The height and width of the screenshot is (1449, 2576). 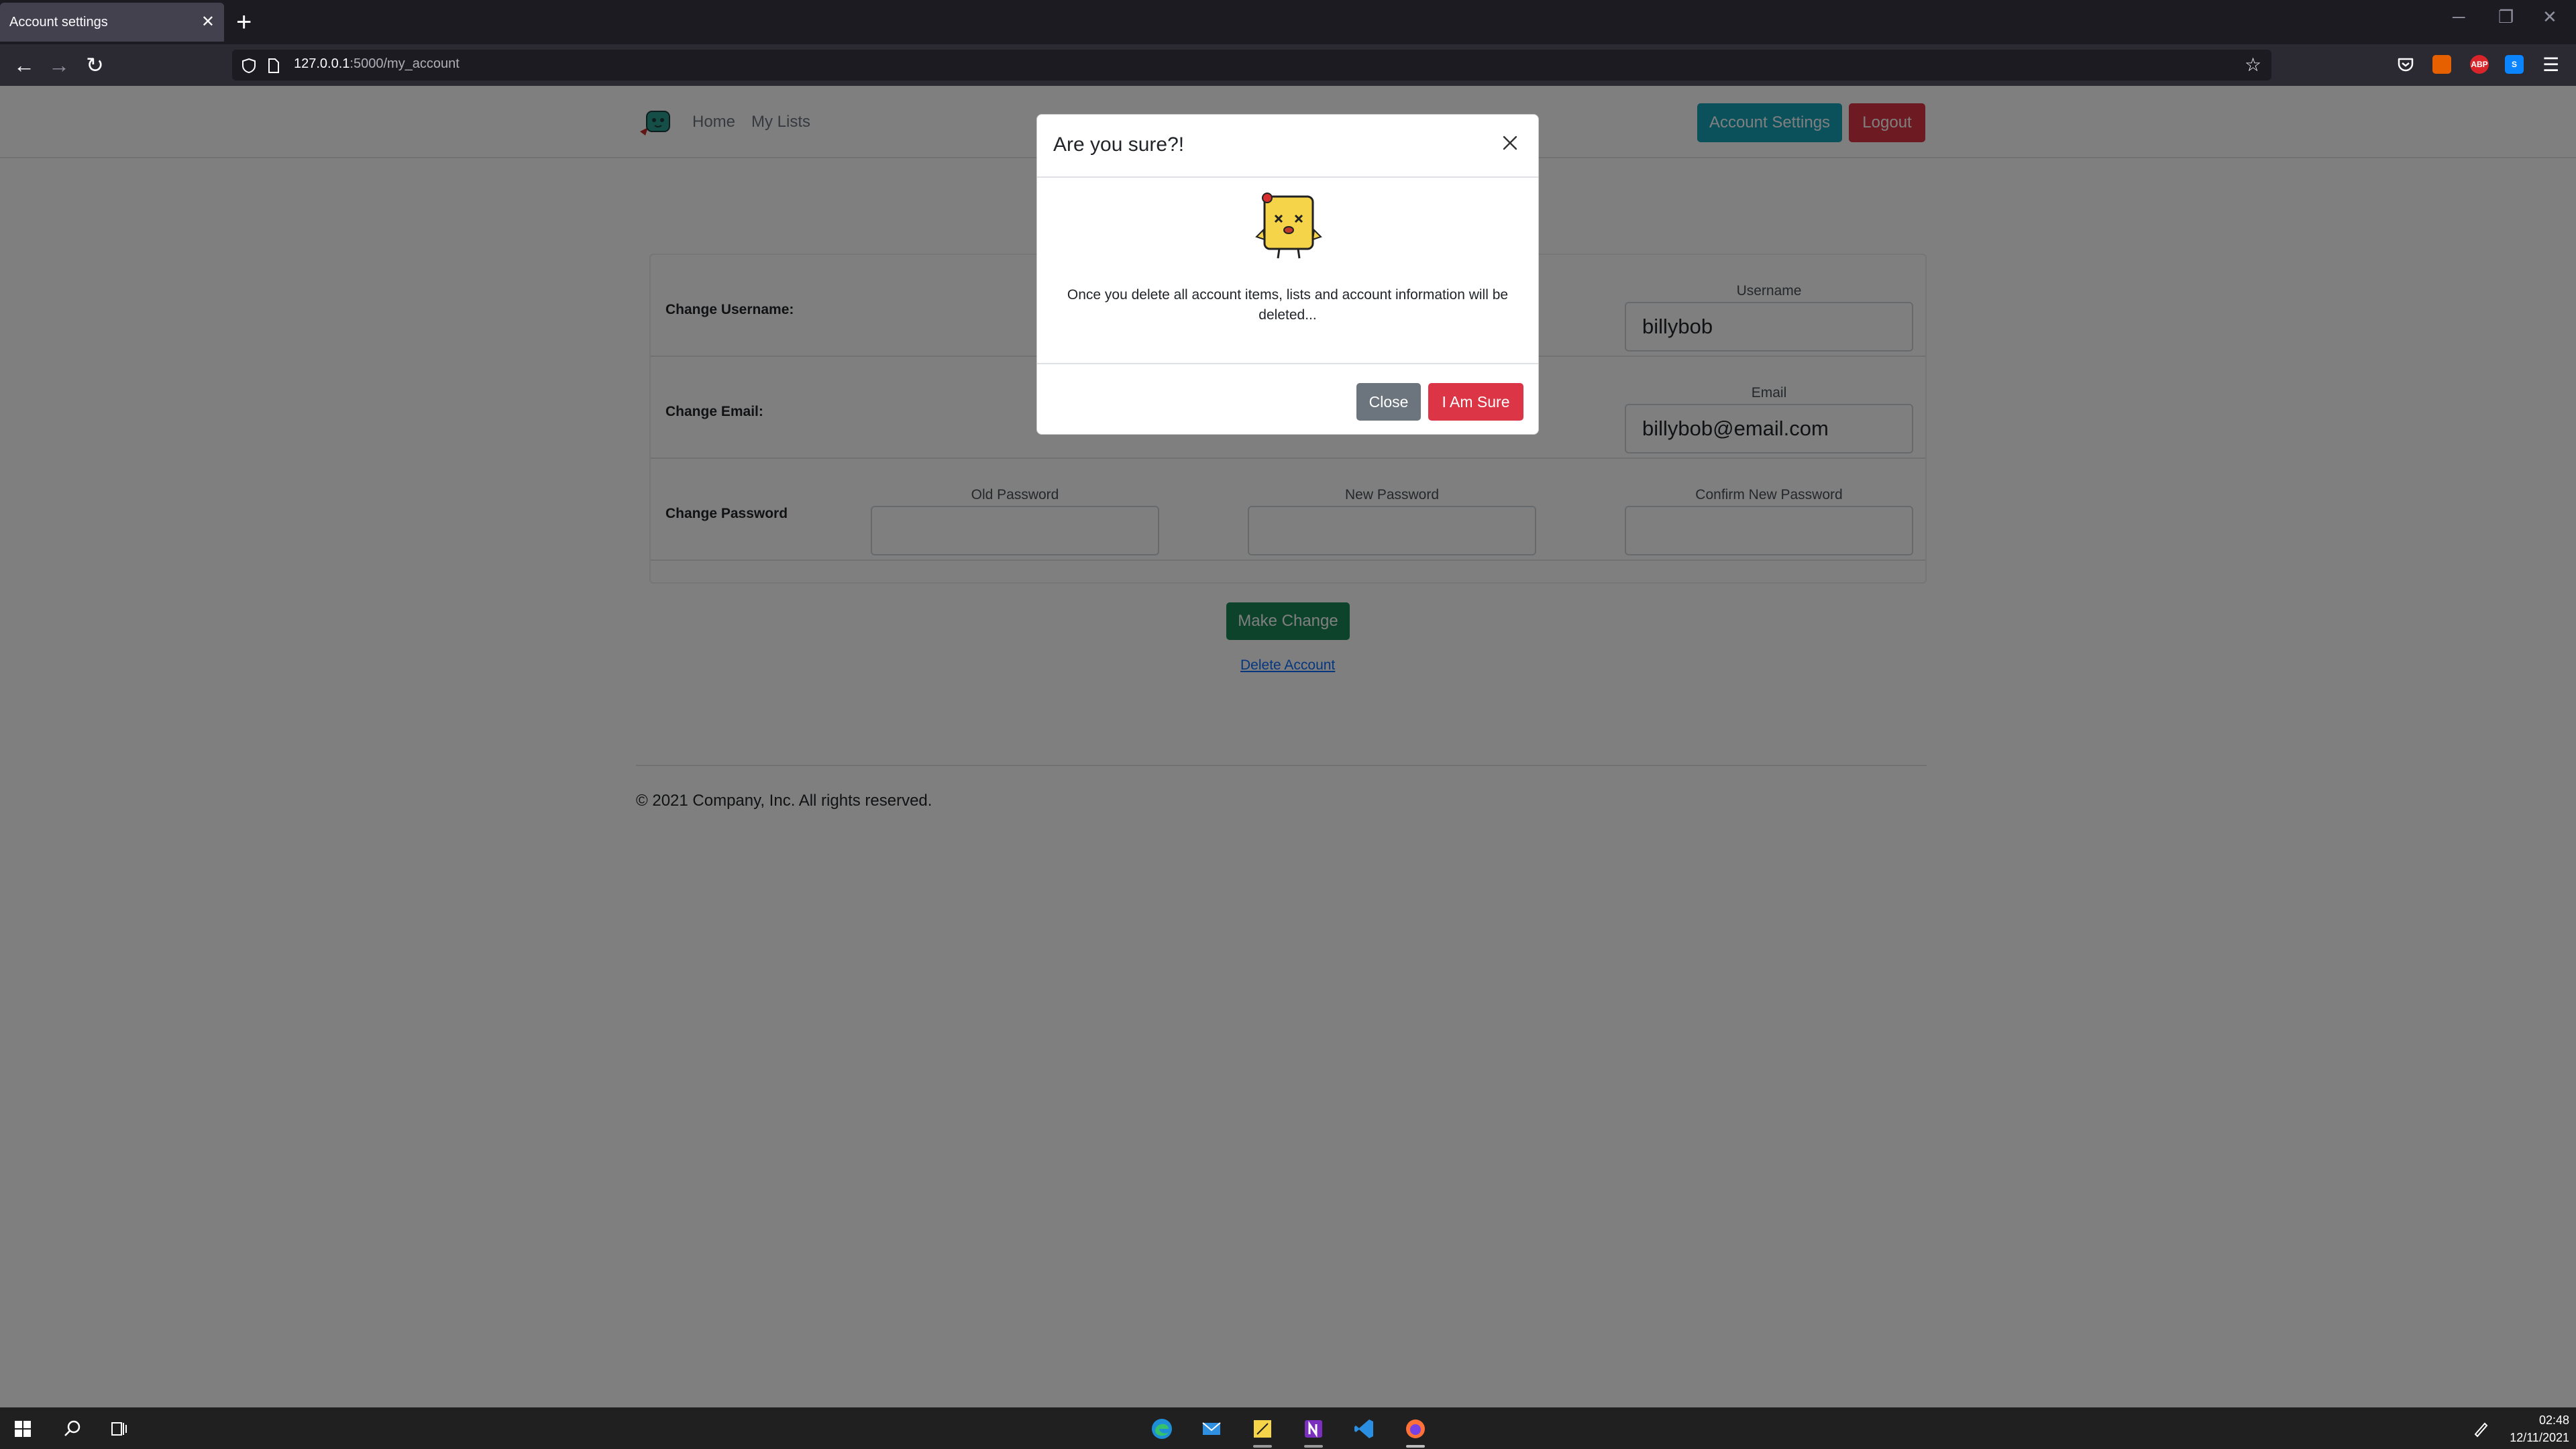 I want to click on tab-title: Account settings, so click(x=58, y=22).